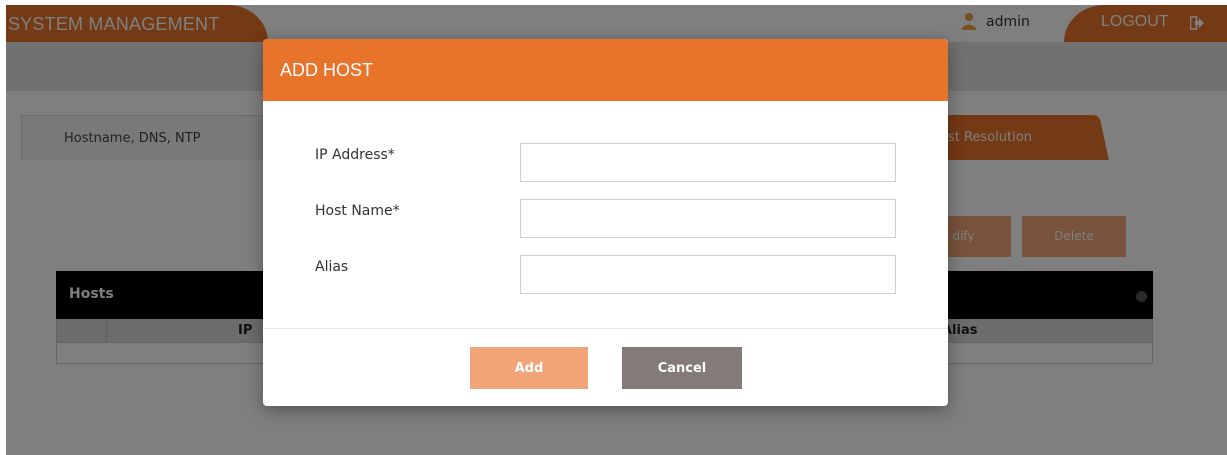  I want to click on alias-field, so click(708, 274).